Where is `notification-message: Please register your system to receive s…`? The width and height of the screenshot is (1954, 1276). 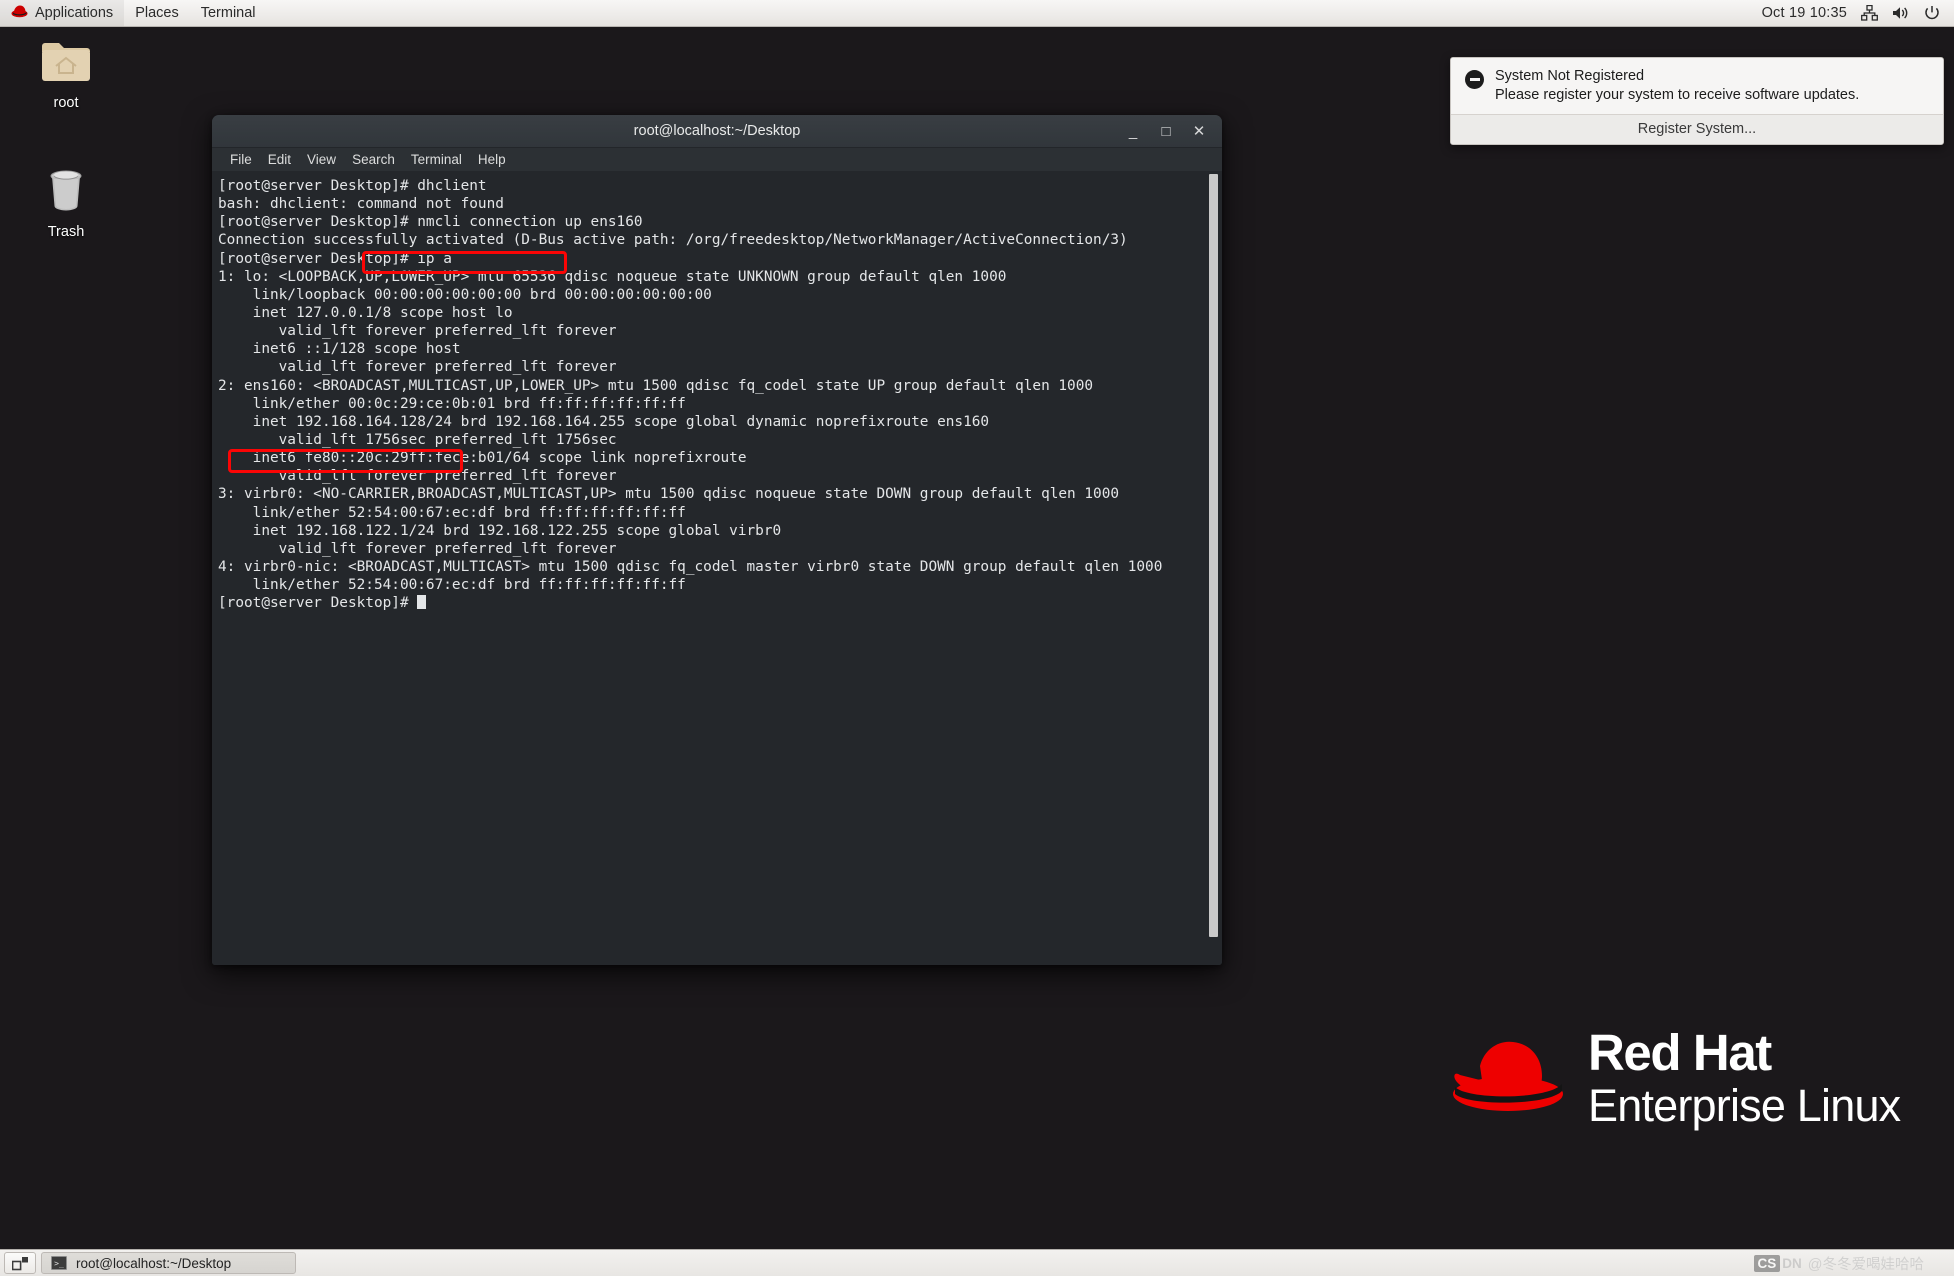 notification-message: Please register your system to receive s… is located at coordinates (1677, 95).